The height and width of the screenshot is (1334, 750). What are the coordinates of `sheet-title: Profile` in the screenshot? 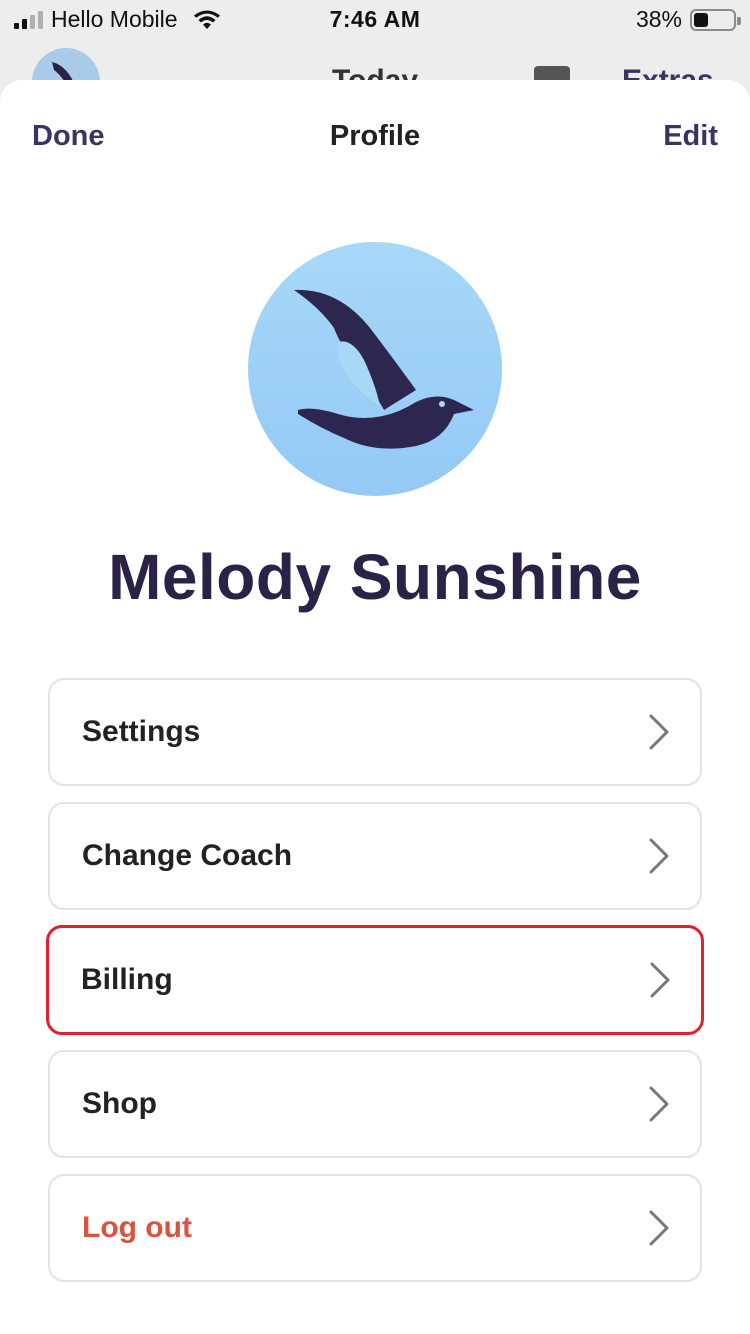 It's located at (375, 136).